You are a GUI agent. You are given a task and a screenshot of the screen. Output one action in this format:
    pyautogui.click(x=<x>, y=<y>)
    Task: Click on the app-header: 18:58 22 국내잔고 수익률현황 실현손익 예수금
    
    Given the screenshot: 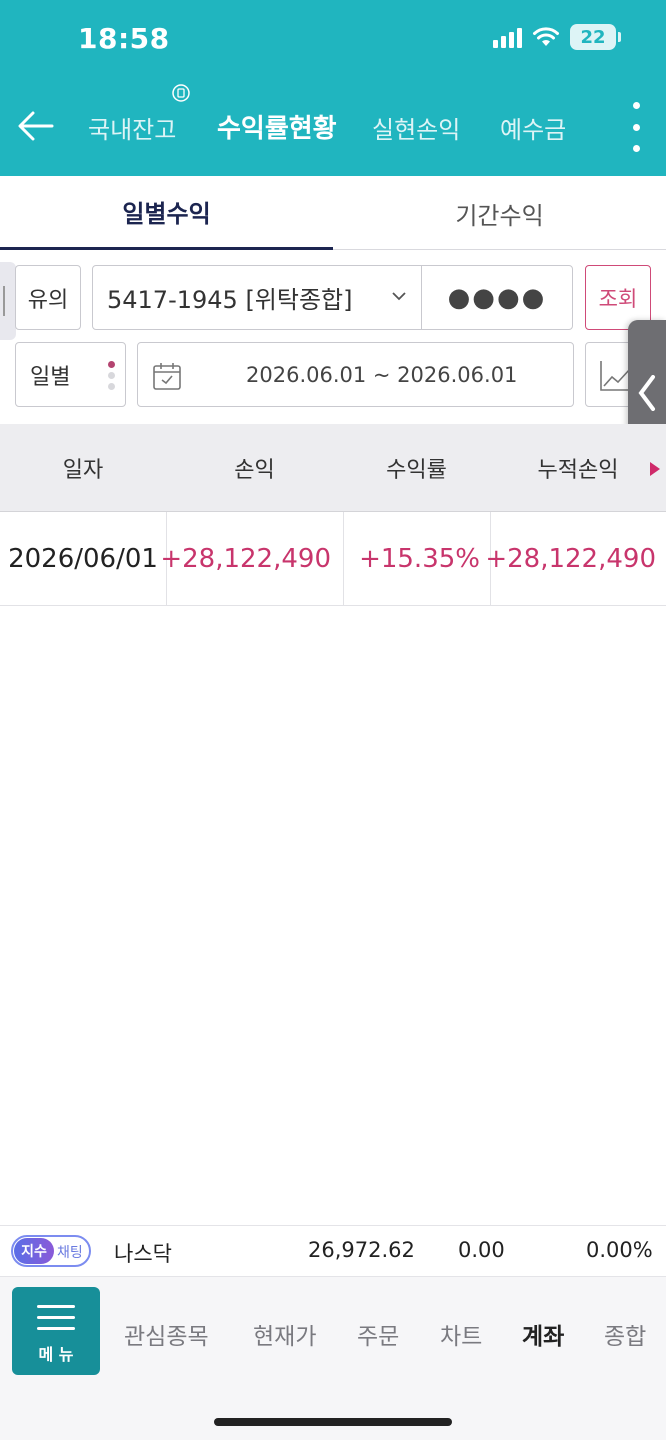 What is the action you would take?
    pyautogui.click(x=333, y=88)
    